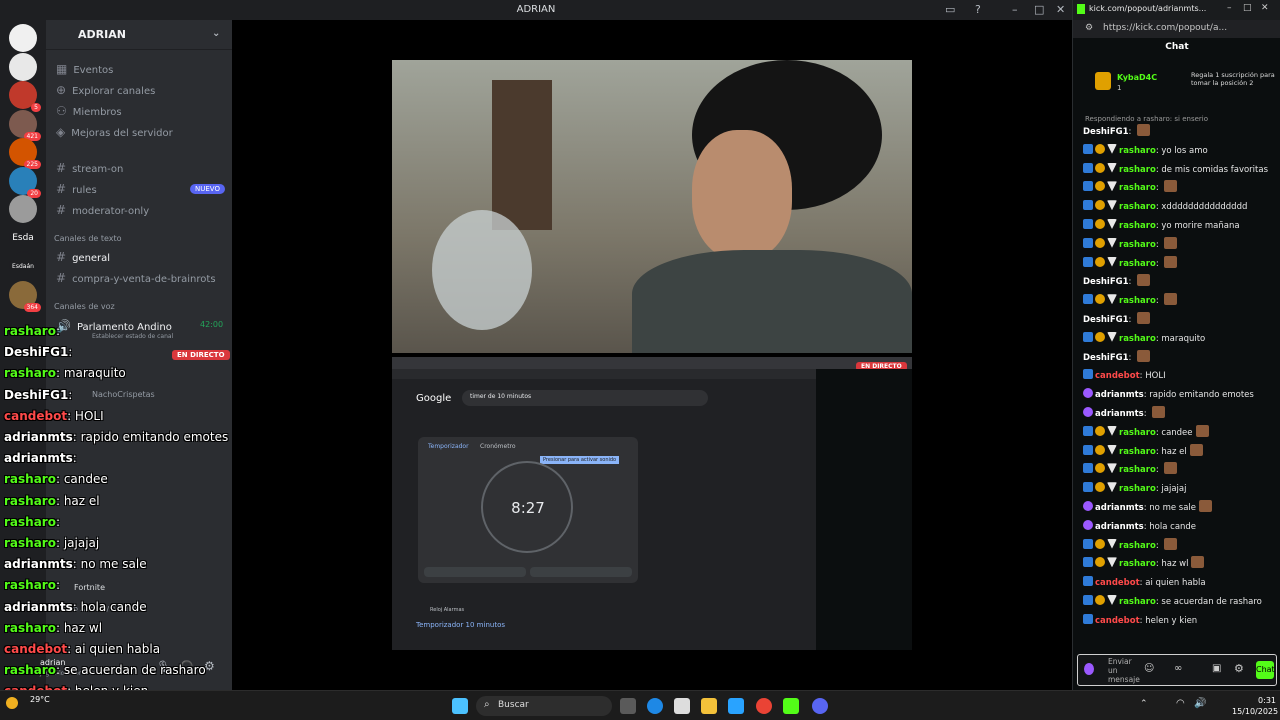 This screenshot has height=720, width=1280. Describe the element at coordinates (25, 296) in the screenshot. I see `server-icon: 364` at that location.